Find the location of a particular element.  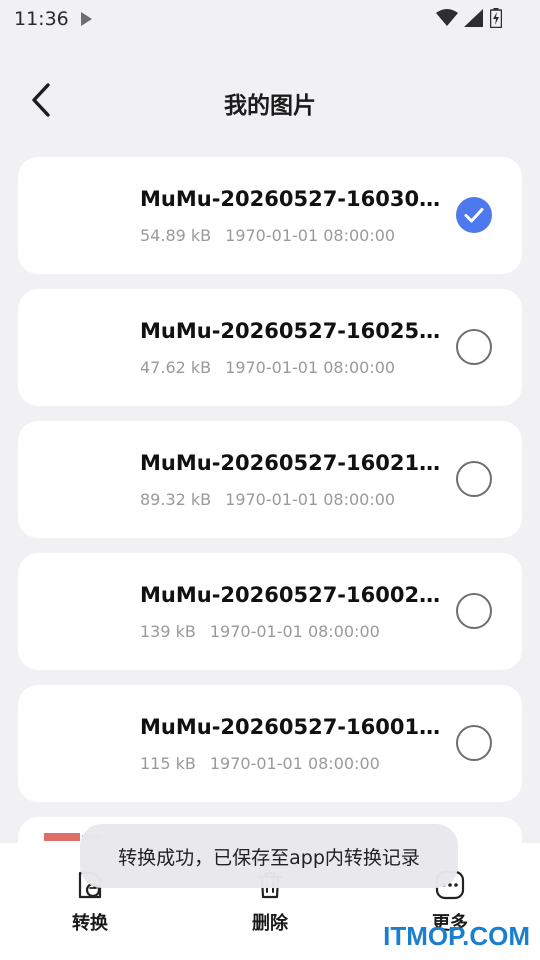

status-time: 11:36 is located at coordinates (41, 19).